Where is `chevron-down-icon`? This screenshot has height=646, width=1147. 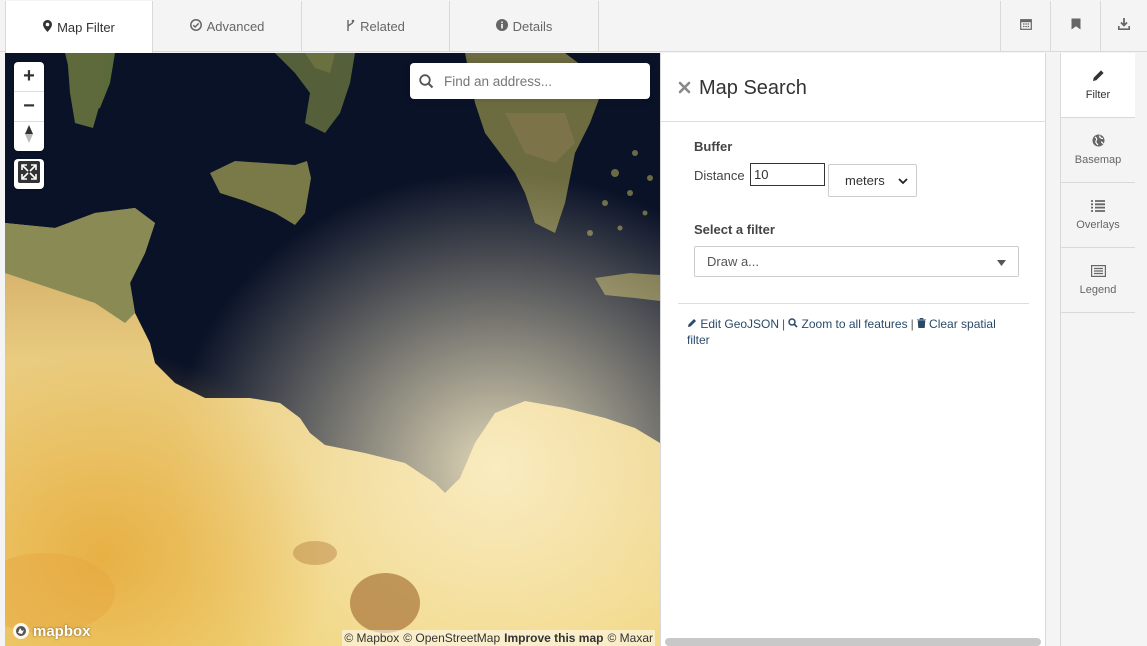
chevron-down-icon is located at coordinates (903, 180).